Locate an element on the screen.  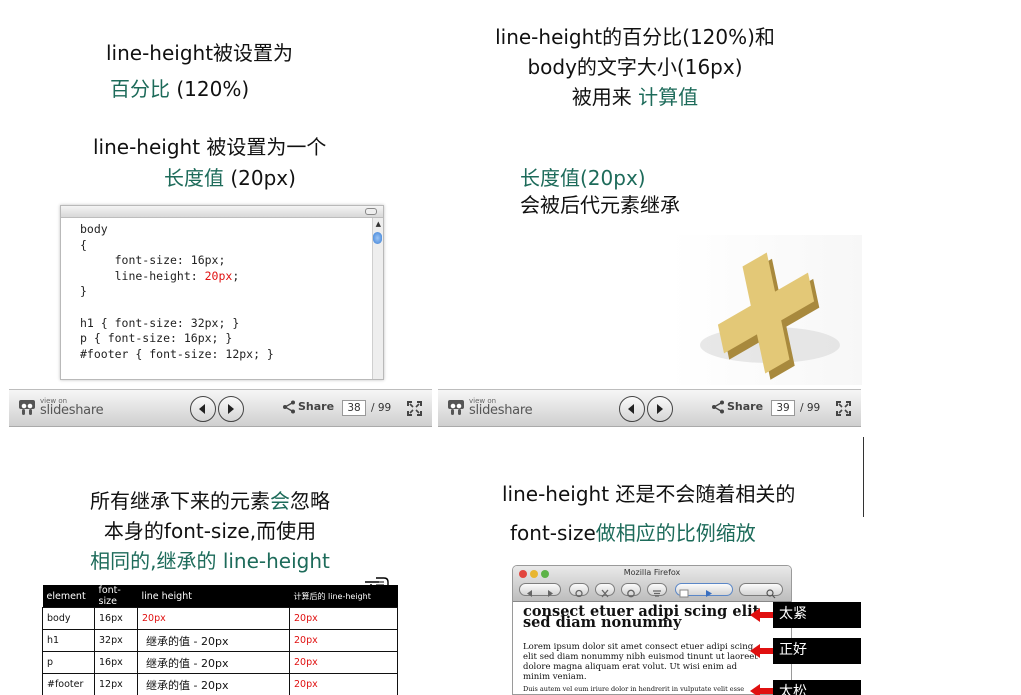
slide39-line1: 长度值(20px) is located at coordinates (583, 178).